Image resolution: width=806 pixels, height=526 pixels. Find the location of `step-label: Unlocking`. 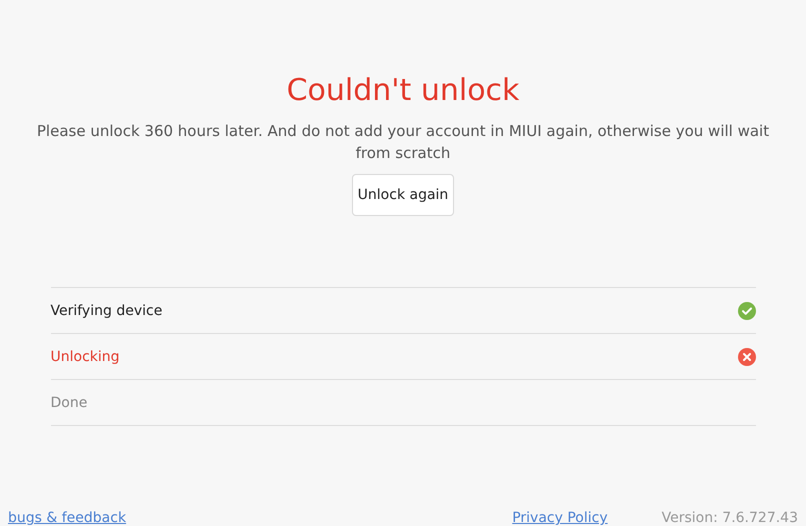

step-label: Unlocking is located at coordinates (85, 356).